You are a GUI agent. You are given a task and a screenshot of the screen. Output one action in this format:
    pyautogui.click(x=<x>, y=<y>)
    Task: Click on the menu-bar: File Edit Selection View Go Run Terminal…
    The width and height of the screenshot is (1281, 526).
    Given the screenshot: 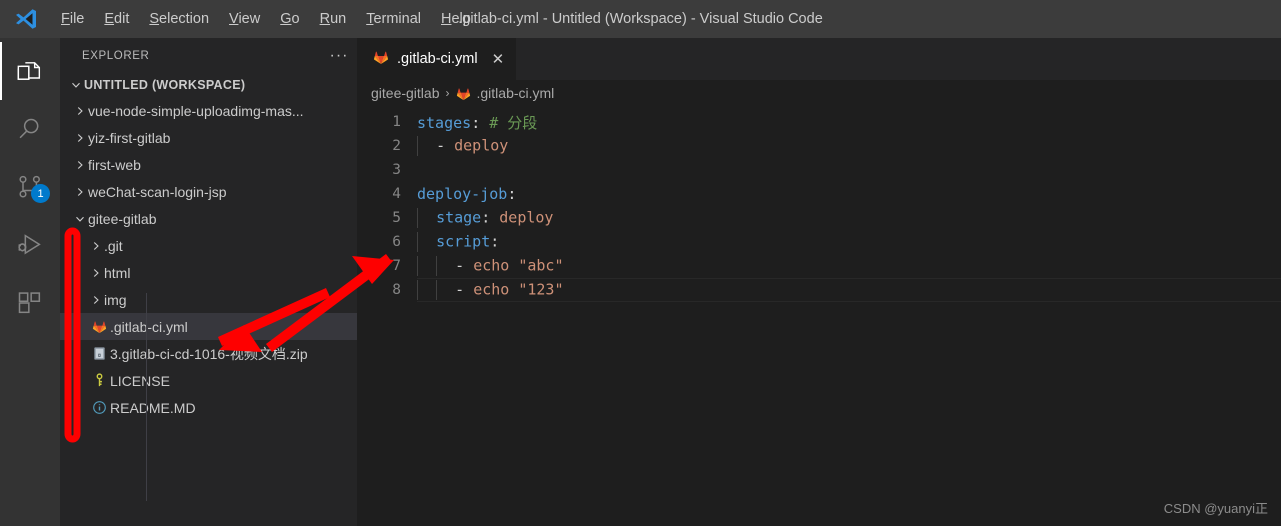 What is the action you would take?
    pyautogui.click(x=266, y=19)
    